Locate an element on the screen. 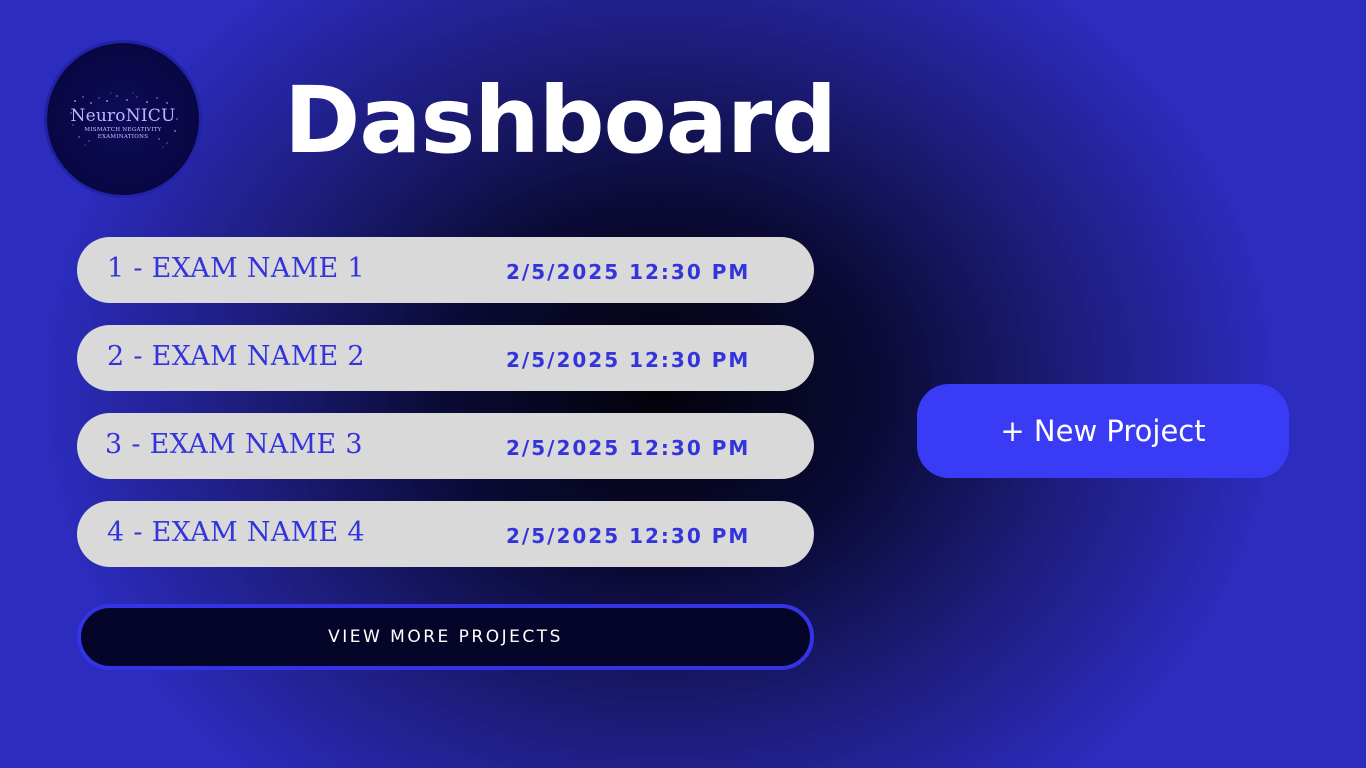 The image size is (1366, 768). exam-name: 1 - EXAM NAME 1 is located at coordinates (236, 268).